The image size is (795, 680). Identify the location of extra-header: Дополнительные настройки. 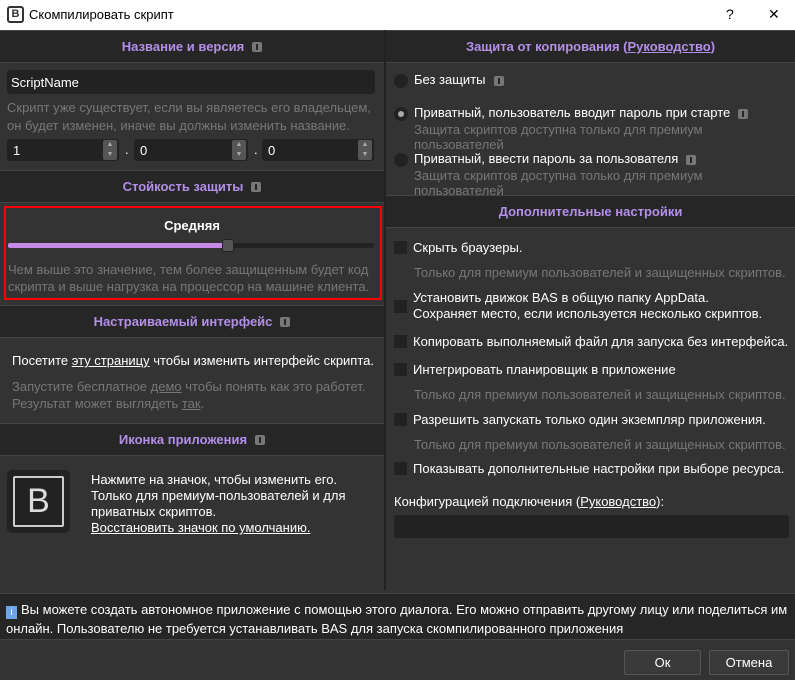
(590, 211).